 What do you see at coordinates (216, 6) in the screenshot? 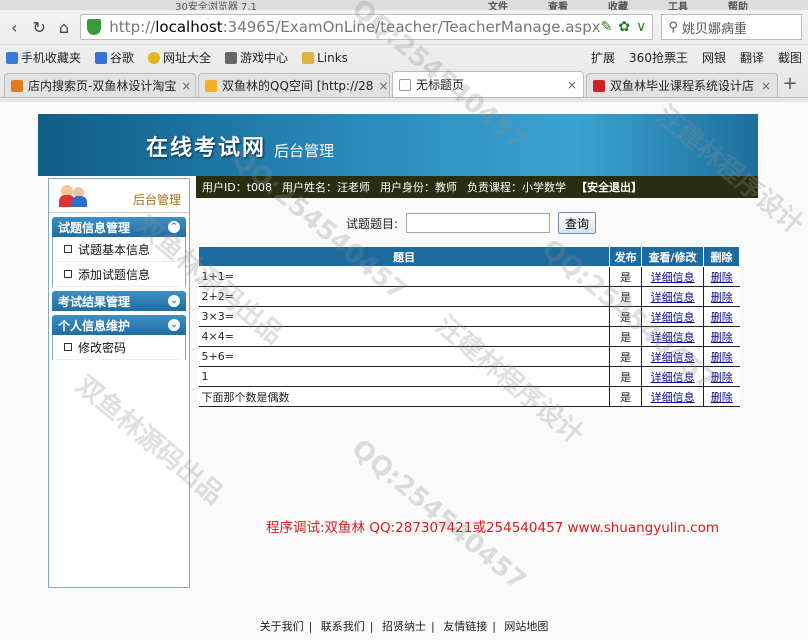
I see `title-text: 30安全浏览器 7.1` at bounding box center [216, 6].